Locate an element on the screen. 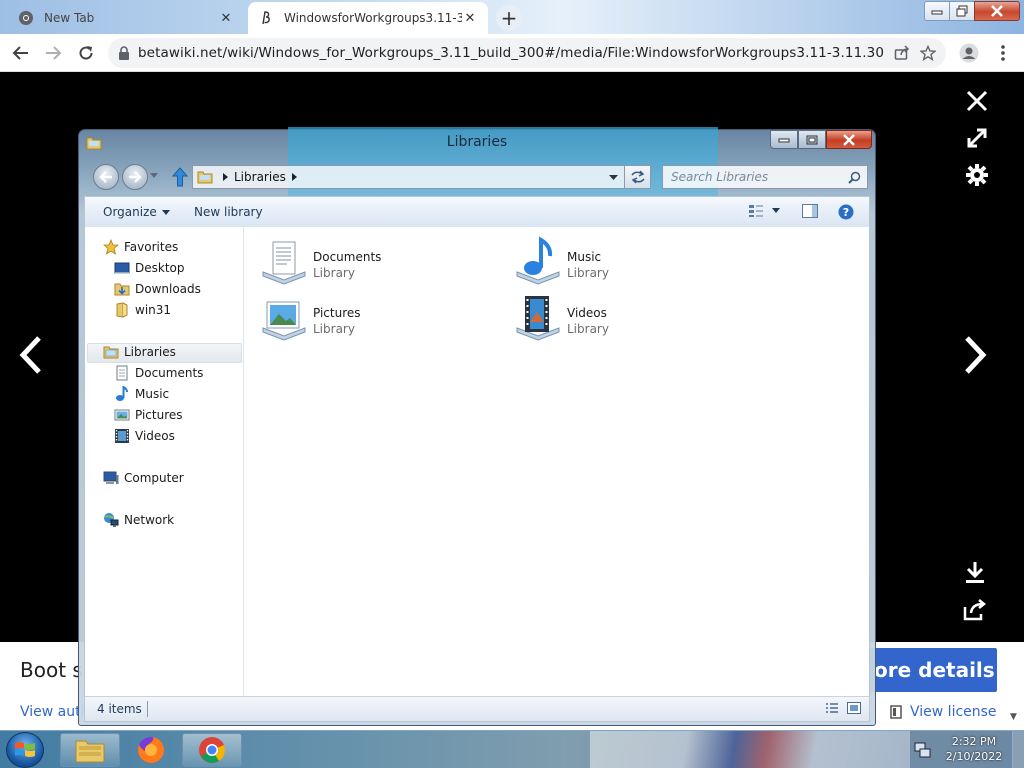 The image size is (1024, 768). nav-item-win31: win31 is located at coordinates (142, 310).